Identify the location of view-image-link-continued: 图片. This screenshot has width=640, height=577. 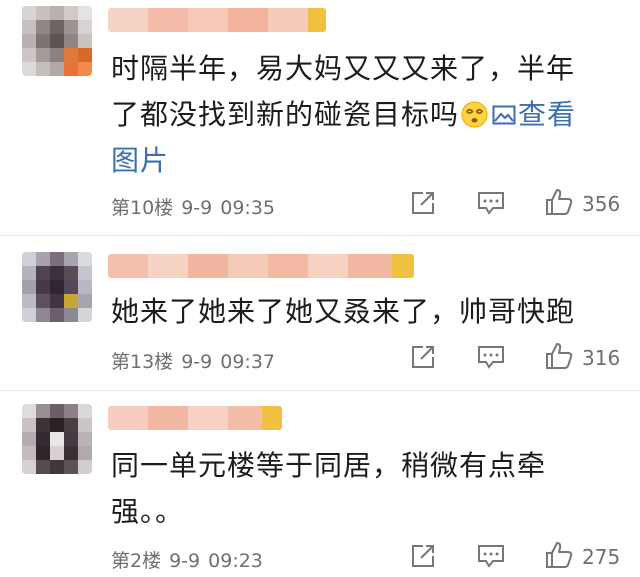
(140, 160).